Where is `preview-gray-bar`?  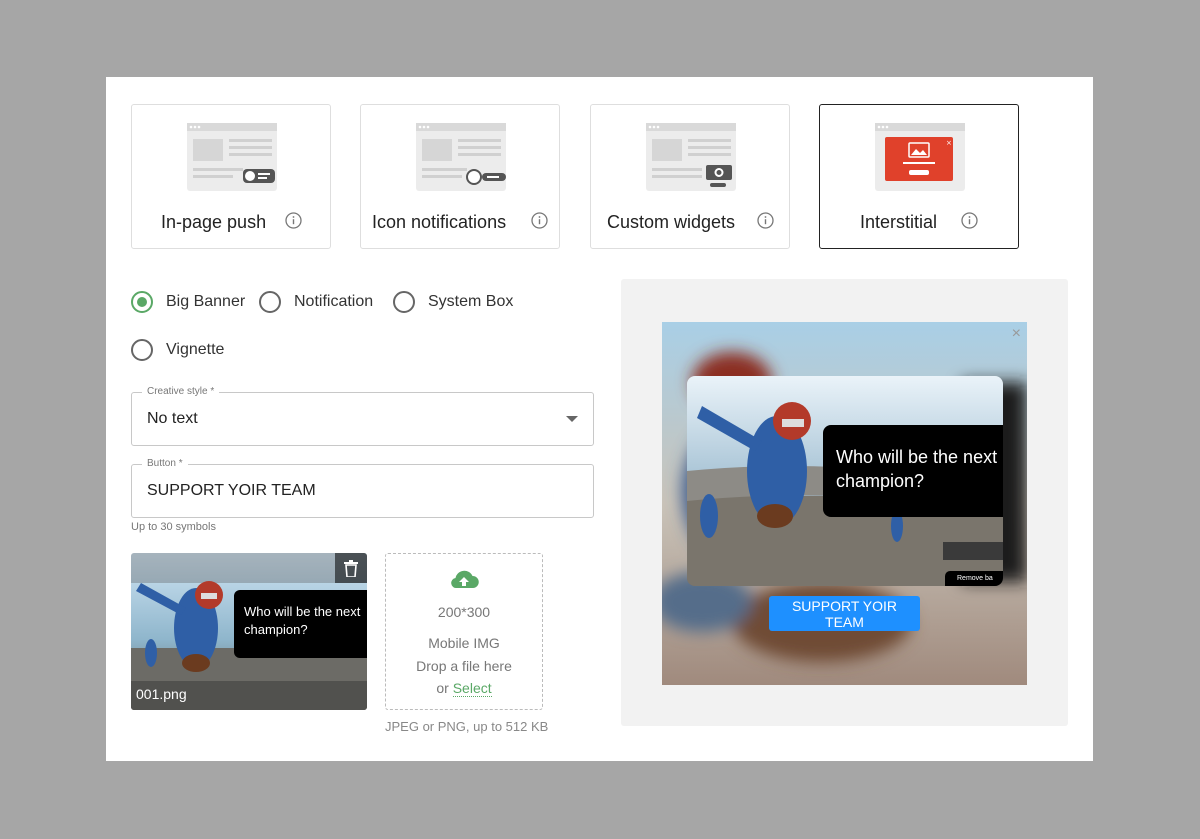
preview-gray-bar is located at coordinates (973, 551).